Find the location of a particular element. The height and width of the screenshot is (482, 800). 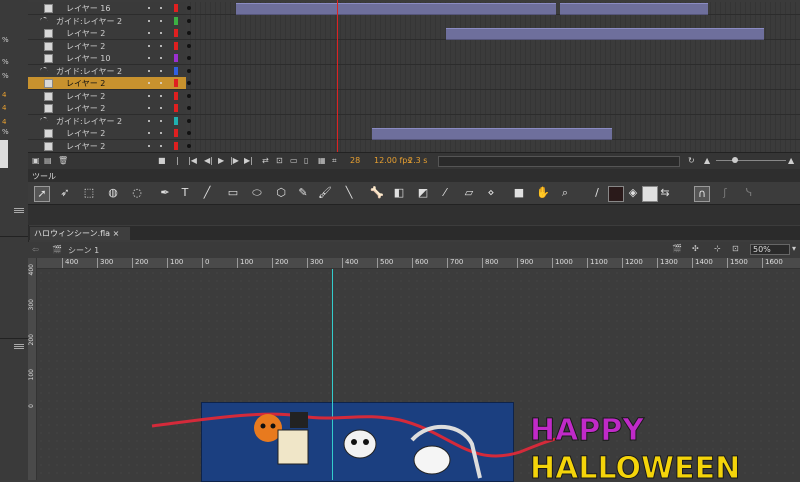

scene-name: シーン 1 is located at coordinates (83, 250).